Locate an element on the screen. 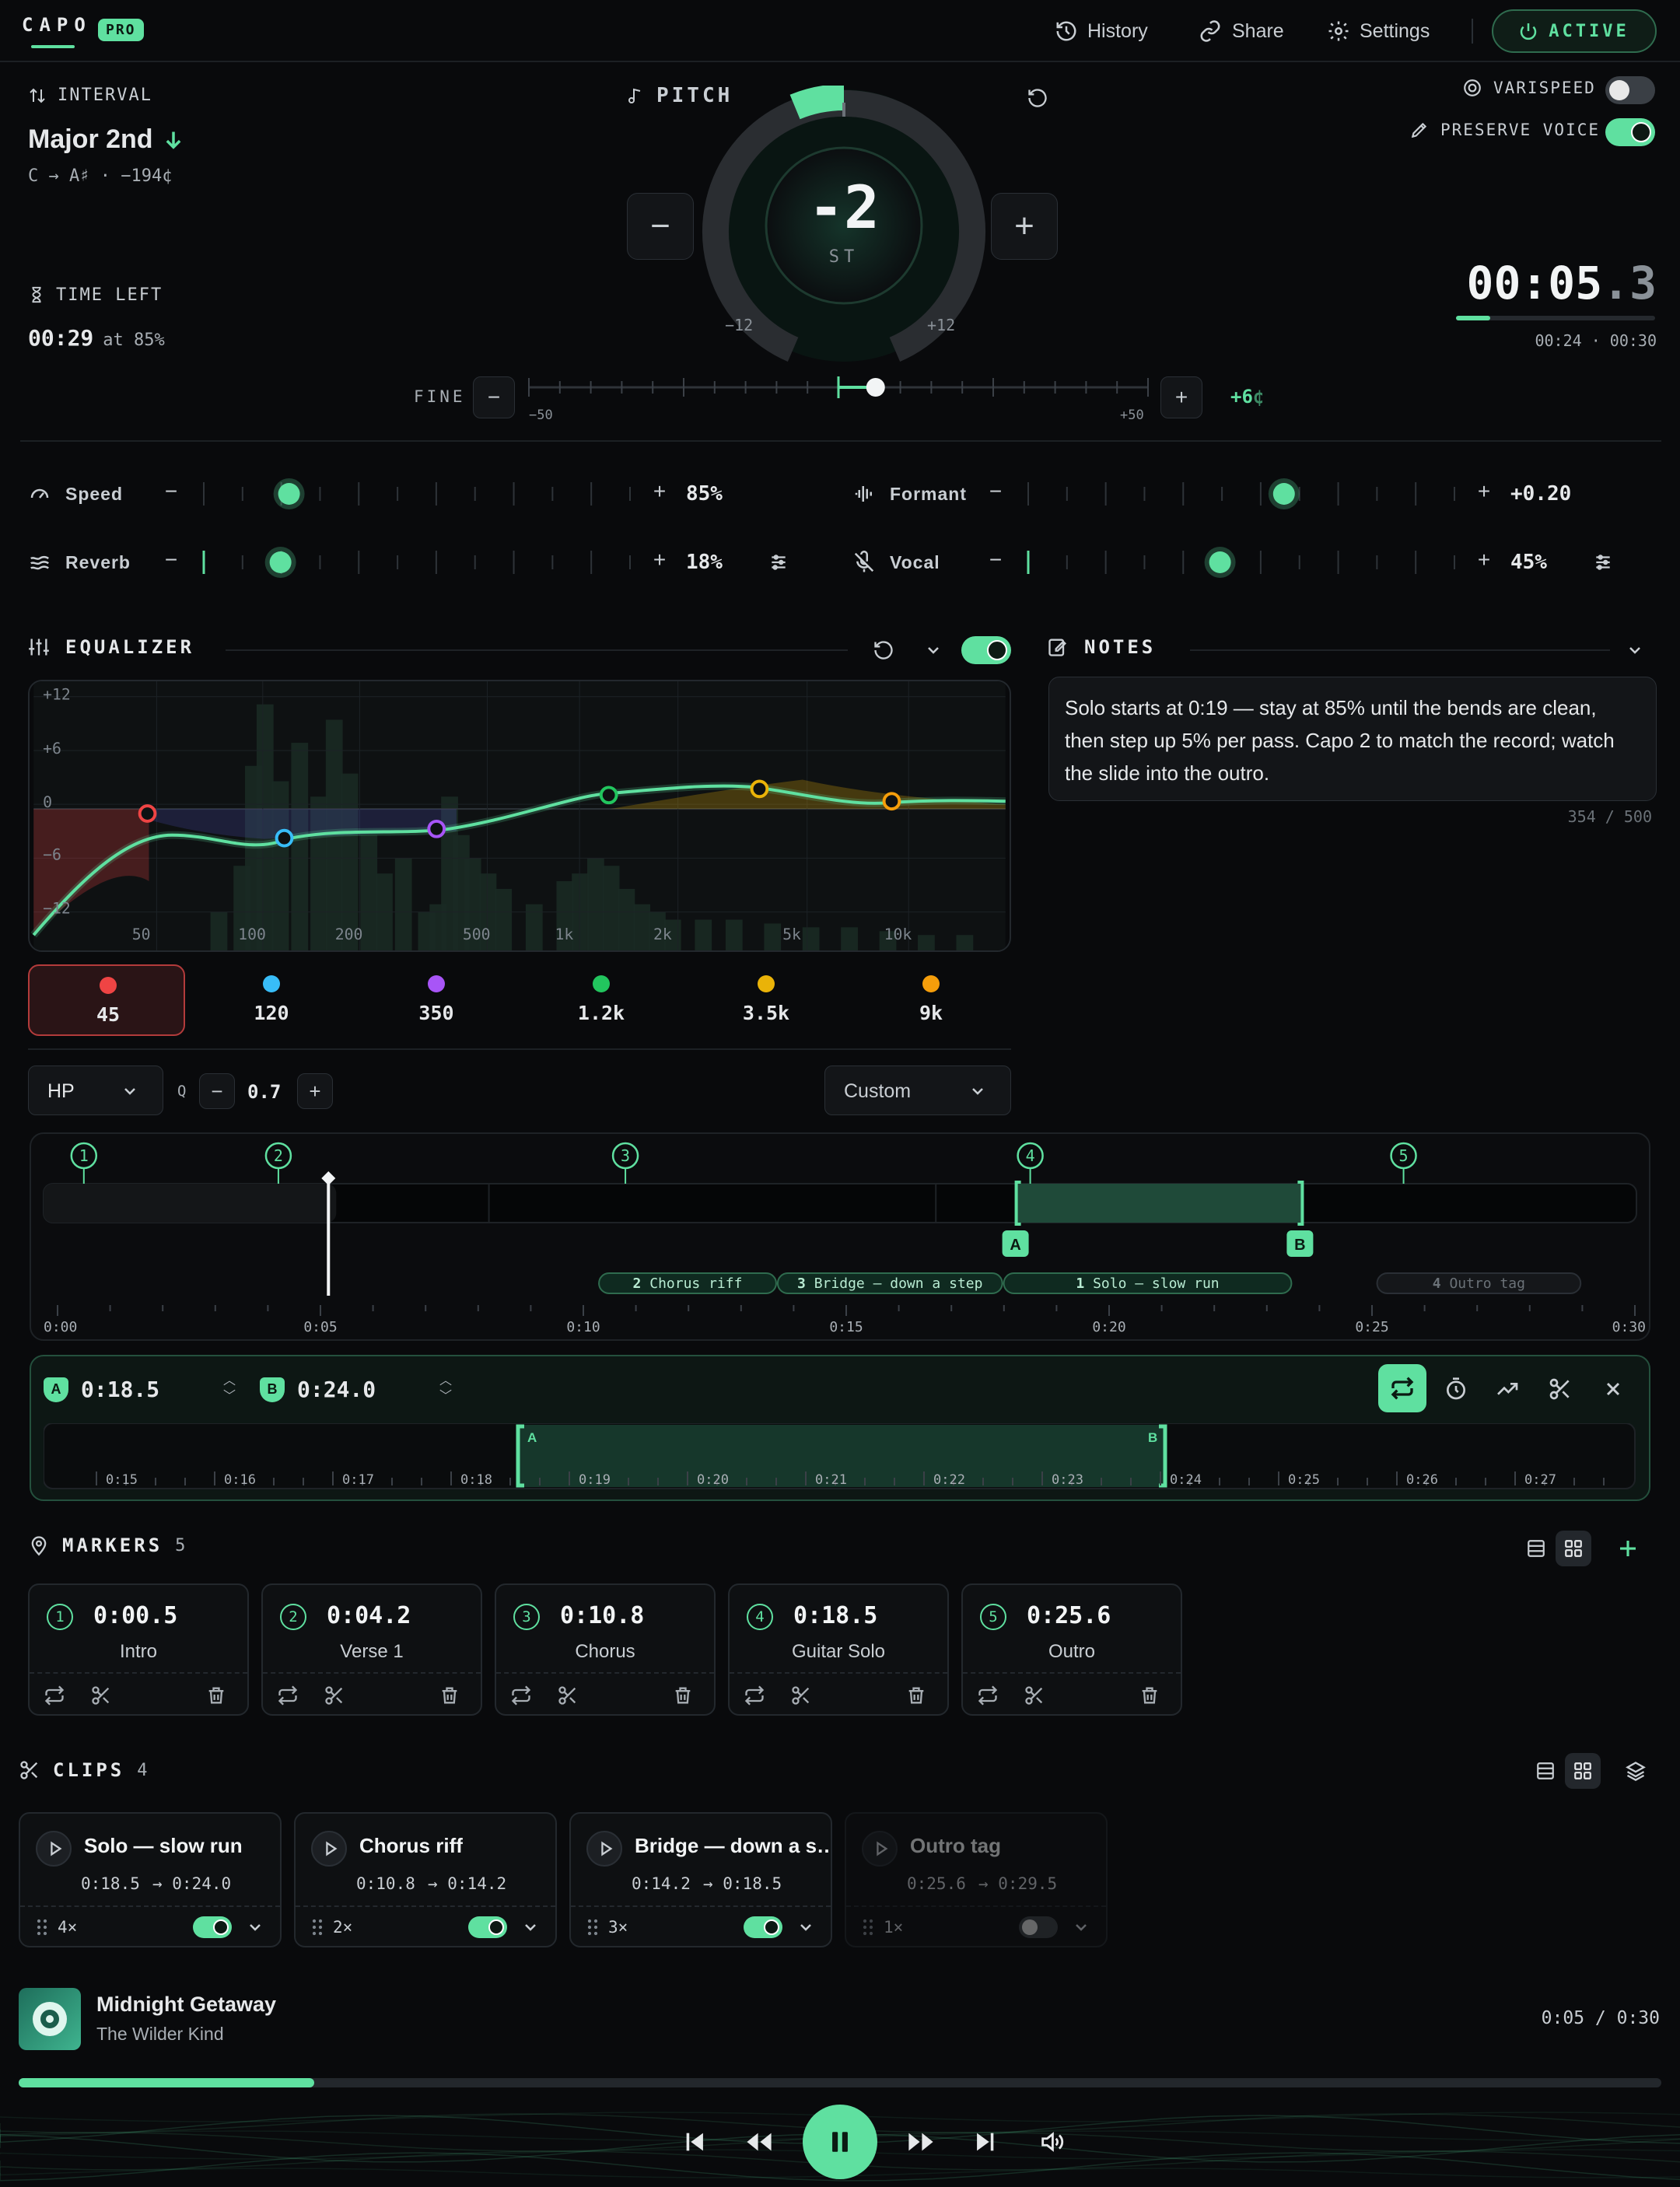  clip-card: Solo — slow run 0:18.5 → 0:24.0 4× is located at coordinates (151, 1879).